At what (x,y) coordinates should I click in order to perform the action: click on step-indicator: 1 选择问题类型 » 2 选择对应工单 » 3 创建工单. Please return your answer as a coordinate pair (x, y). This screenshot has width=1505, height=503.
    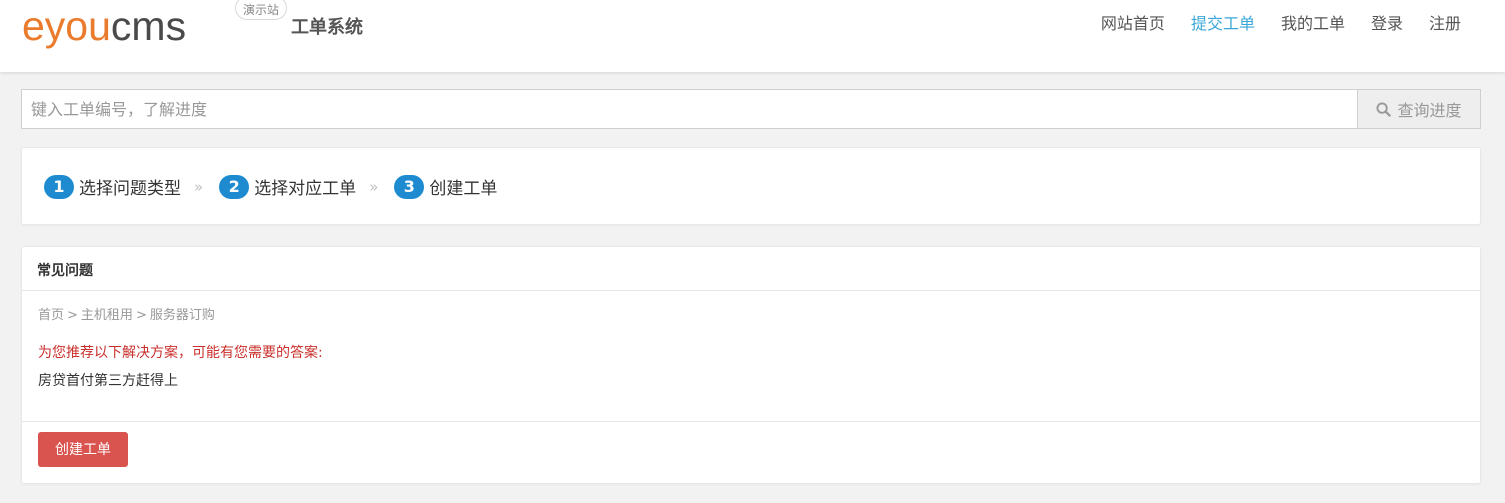
    Looking at the image, I should click on (270, 186).